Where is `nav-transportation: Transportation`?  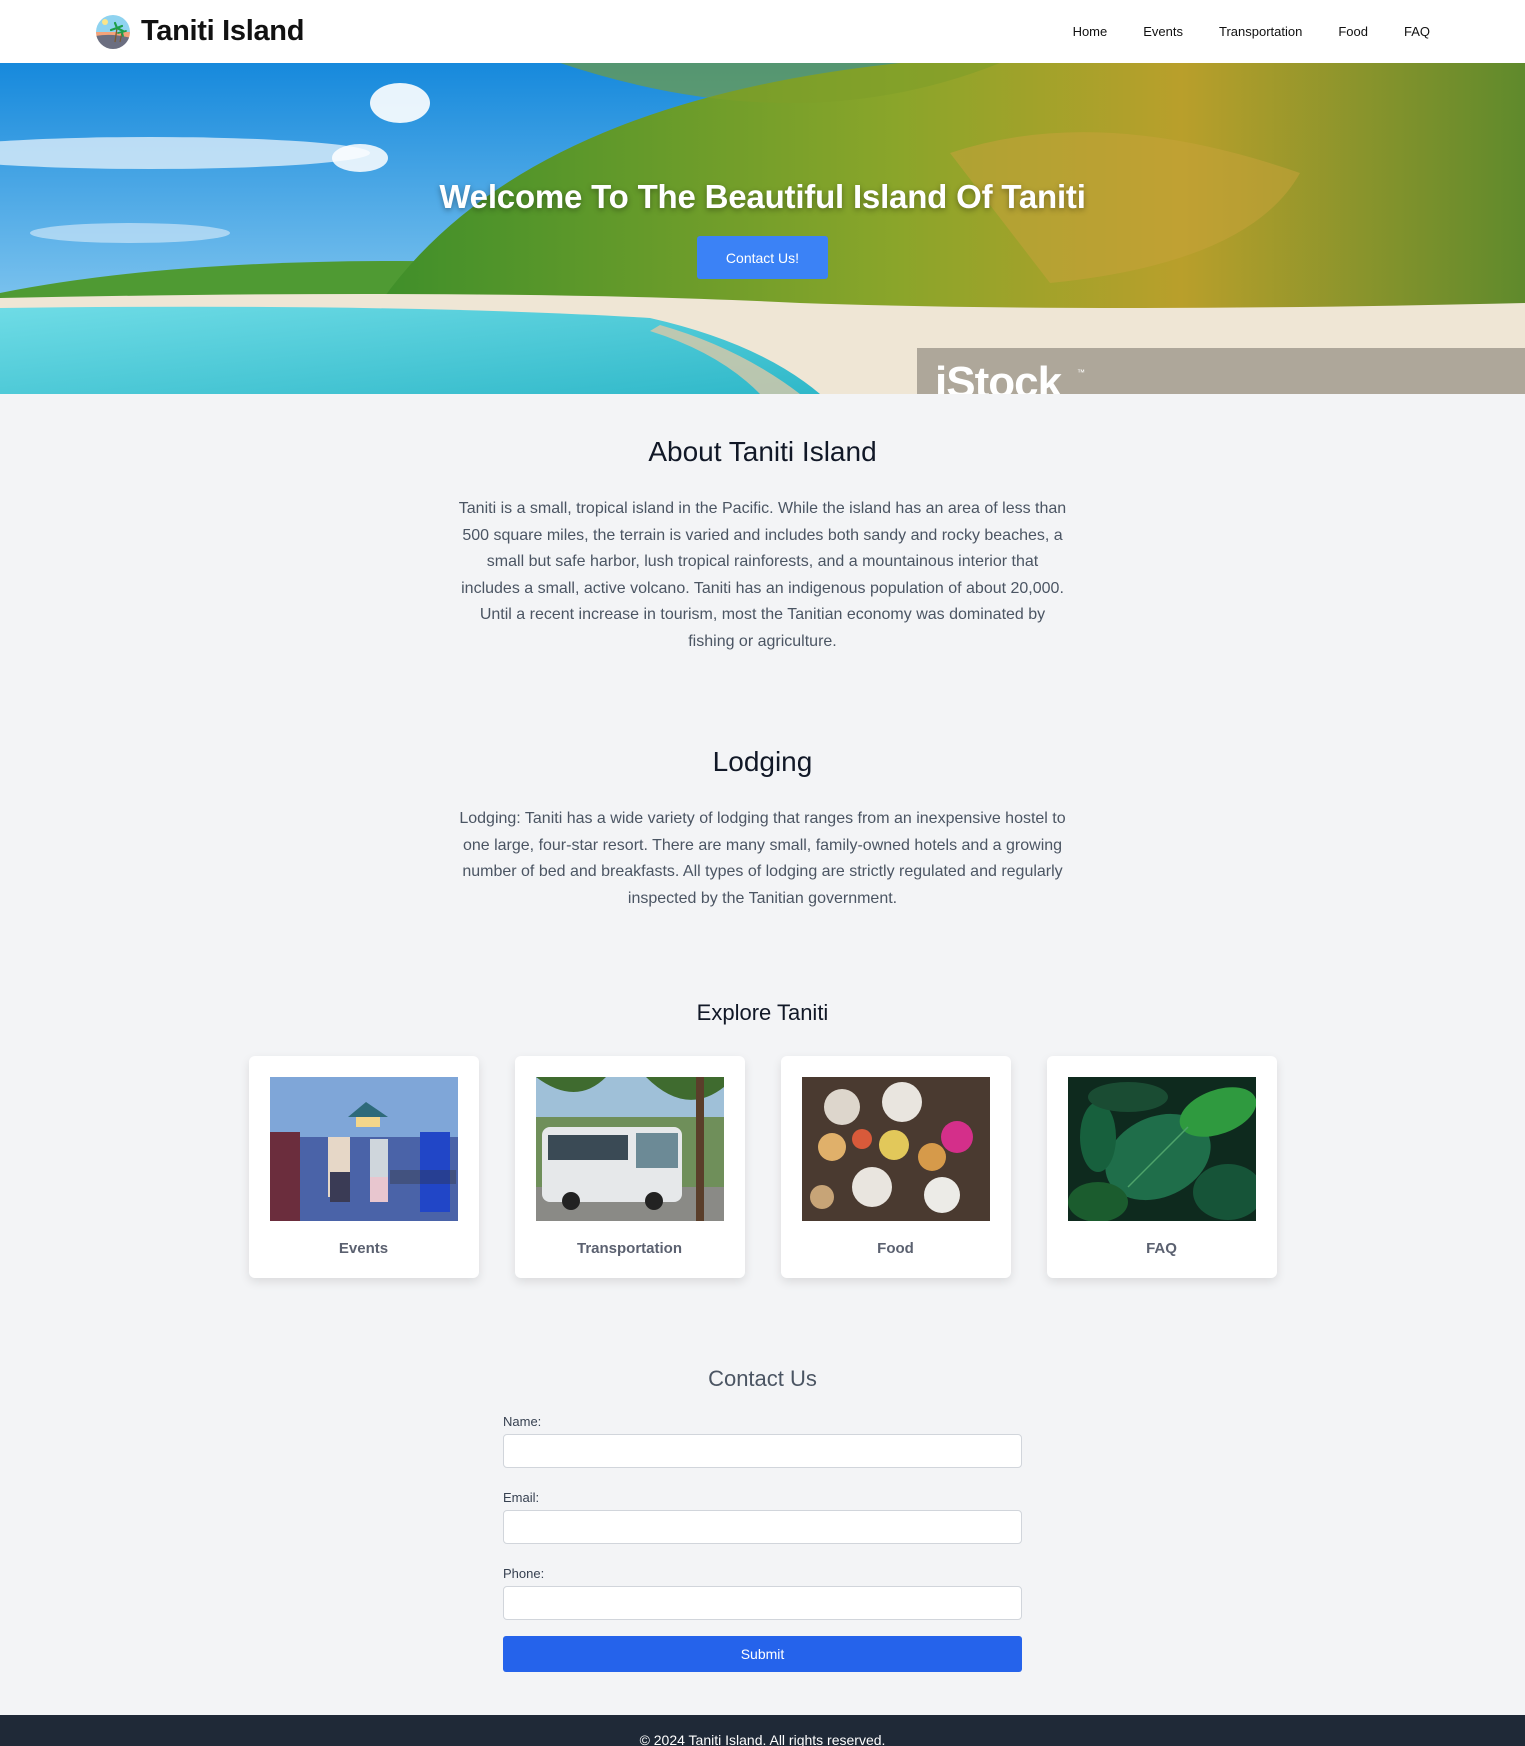
nav-transportation: Transportation is located at coordinates (1260, 31).